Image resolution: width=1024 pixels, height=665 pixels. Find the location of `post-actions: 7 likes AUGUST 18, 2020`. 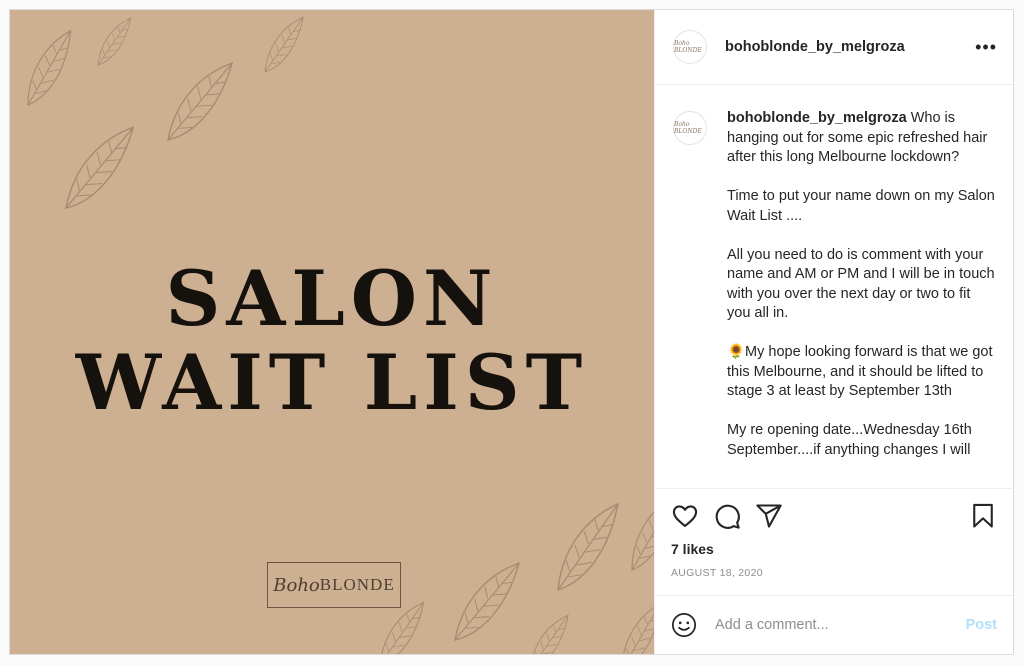

post-actions: 7 likes AUGUST 18, 2020 is located at coordinates (834, 533).